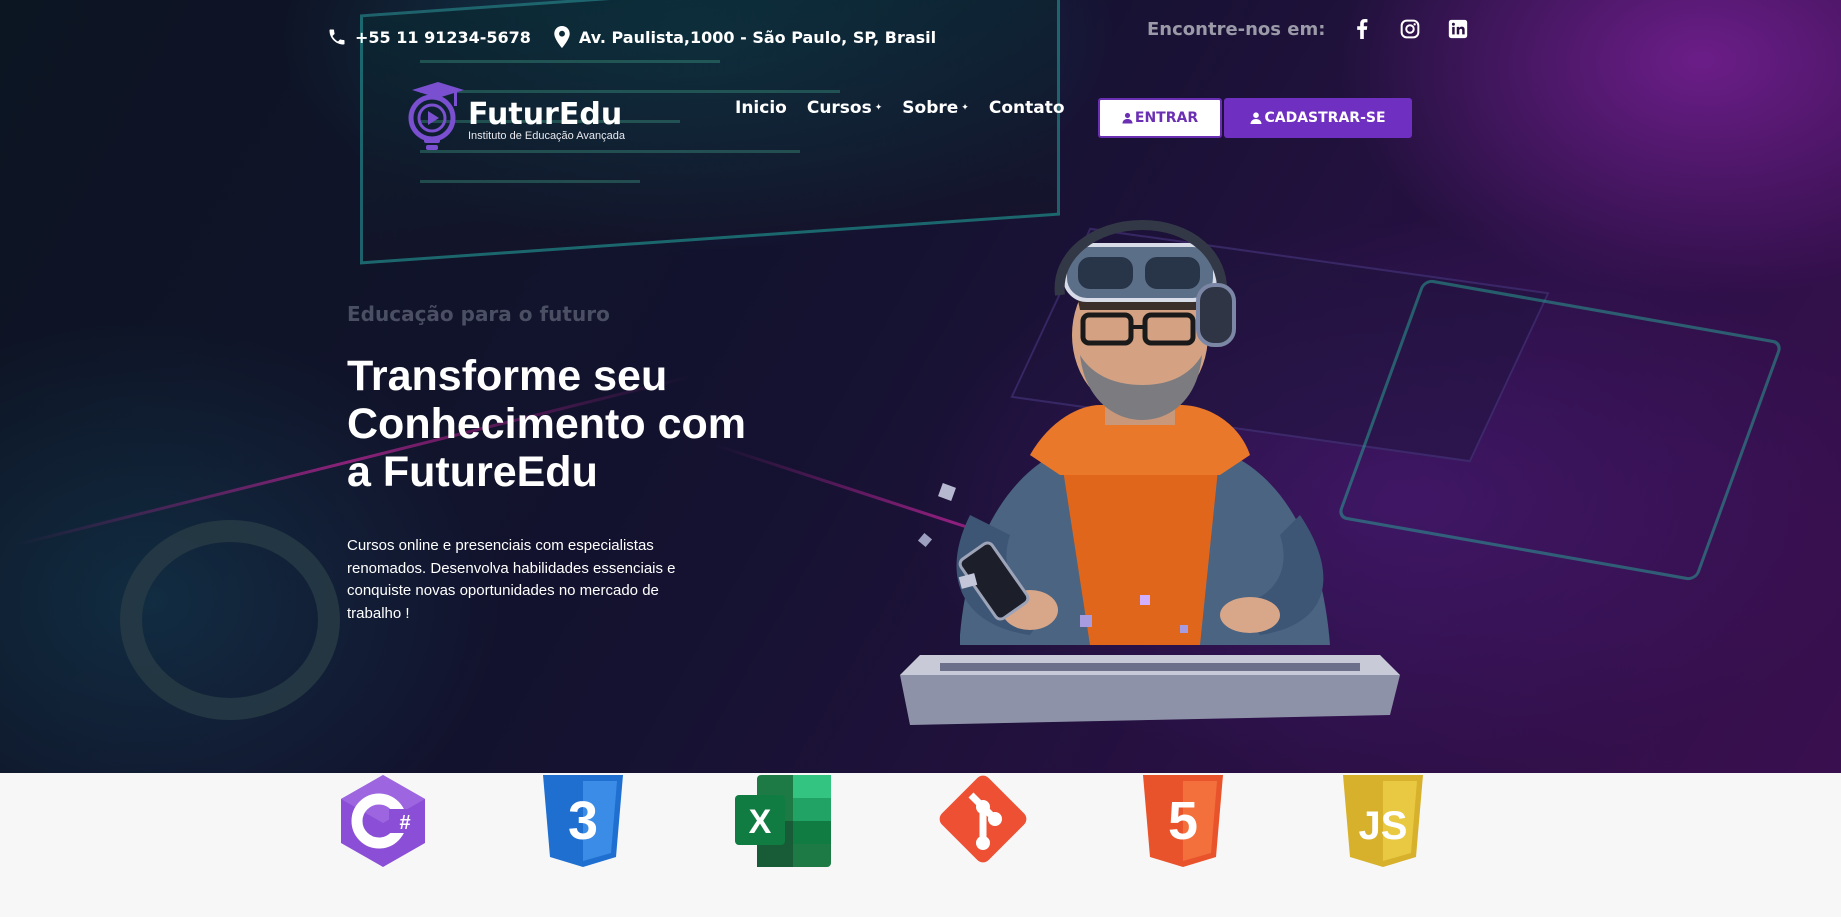 Image resolution: width=1841 pixels, height=917 pixels. I want to click on nav-item-inicio: Inicio, so click(761, 108).